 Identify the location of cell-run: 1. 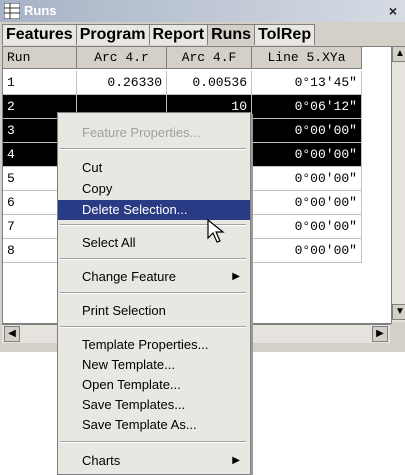
(40, 83).